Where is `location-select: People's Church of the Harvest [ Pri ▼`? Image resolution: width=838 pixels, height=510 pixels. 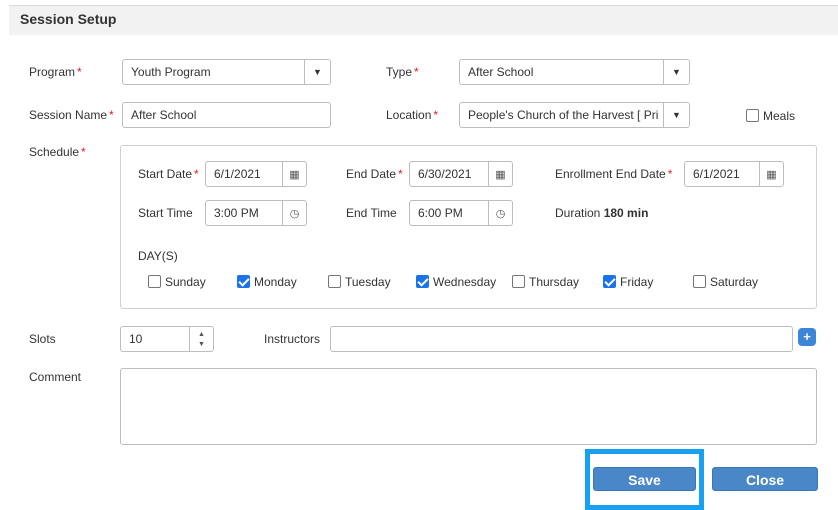 location-select: People's Church of the Harvest [ Pri ▼ is located at coordinates (574, 115).